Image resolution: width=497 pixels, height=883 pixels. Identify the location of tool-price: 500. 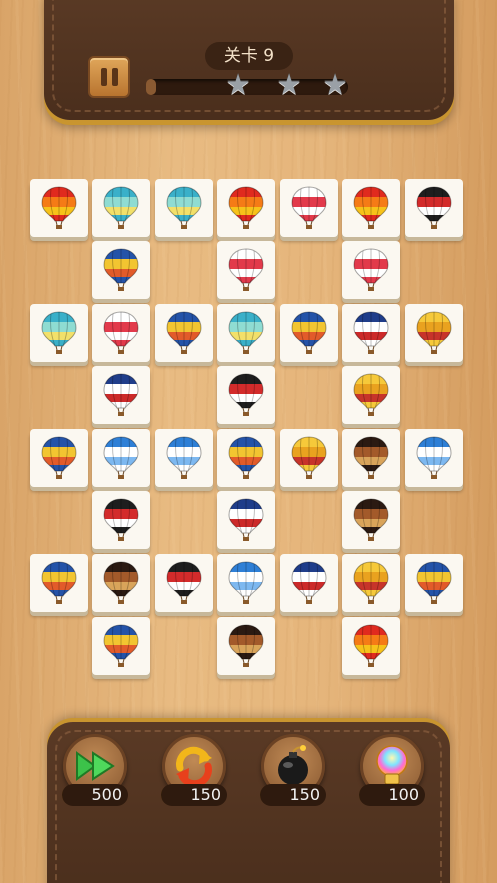
(95, 795).